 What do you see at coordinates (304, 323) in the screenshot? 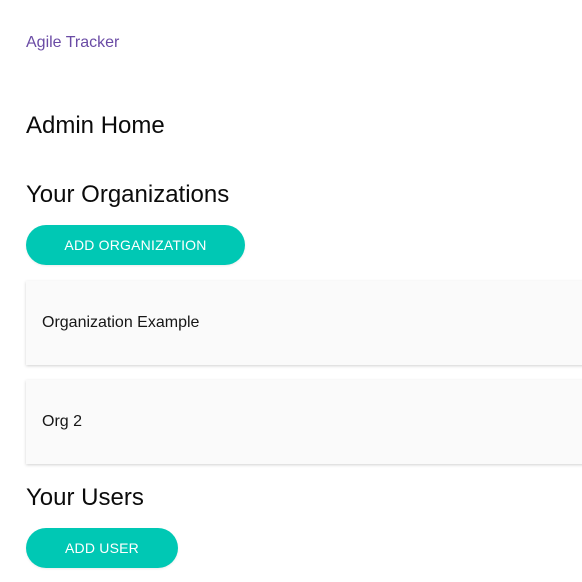
I see `organization-card: Organization Example` at bounding box center [304, 323].